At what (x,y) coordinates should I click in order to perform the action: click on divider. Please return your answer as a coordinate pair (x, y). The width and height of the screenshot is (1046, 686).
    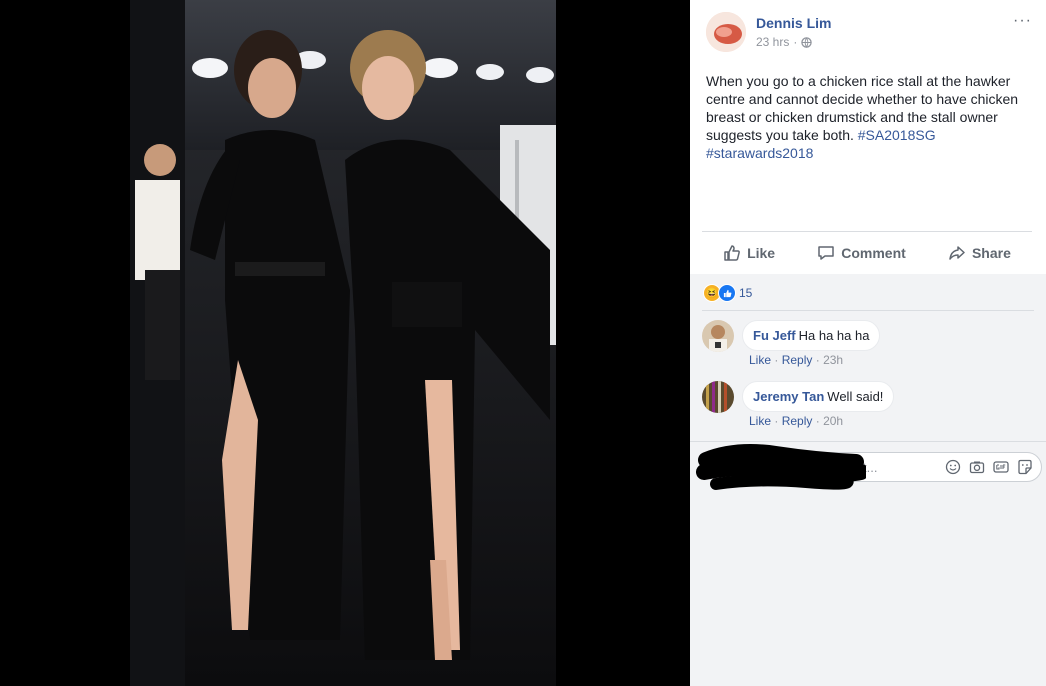
    Looking at the image, I should click on (868, 310).